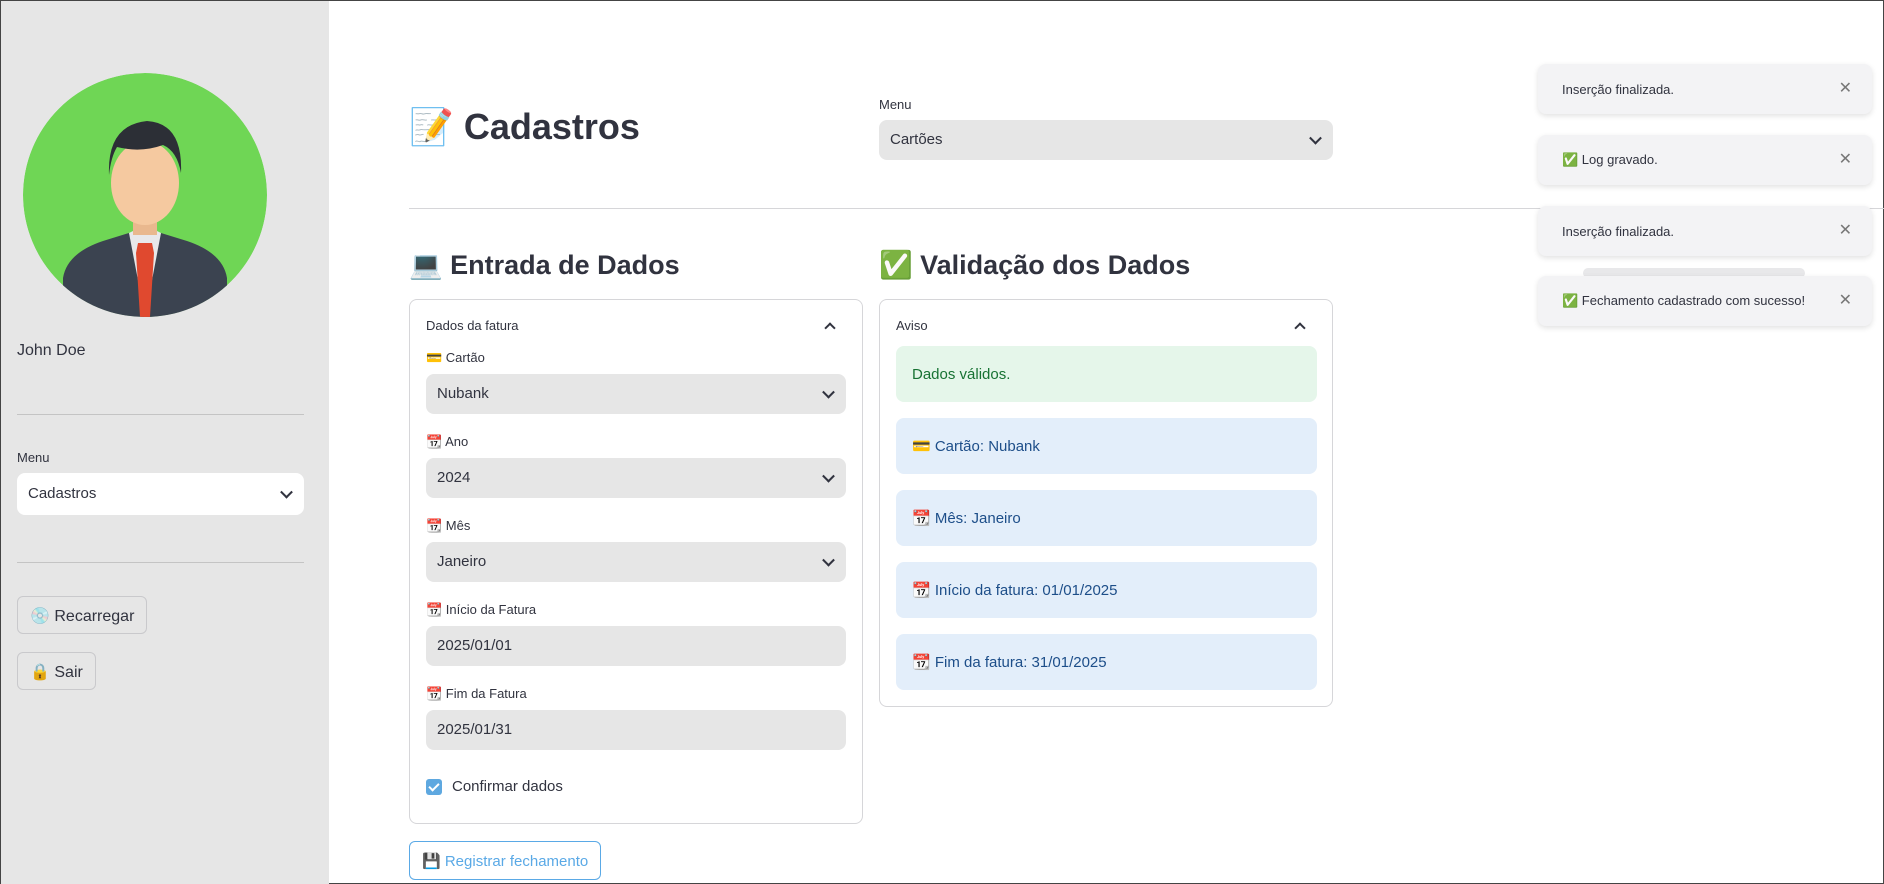  I want to click on toast-notification: ✅ Fechamento cadastrado com sucesso! ✕, so click(1705, 301).